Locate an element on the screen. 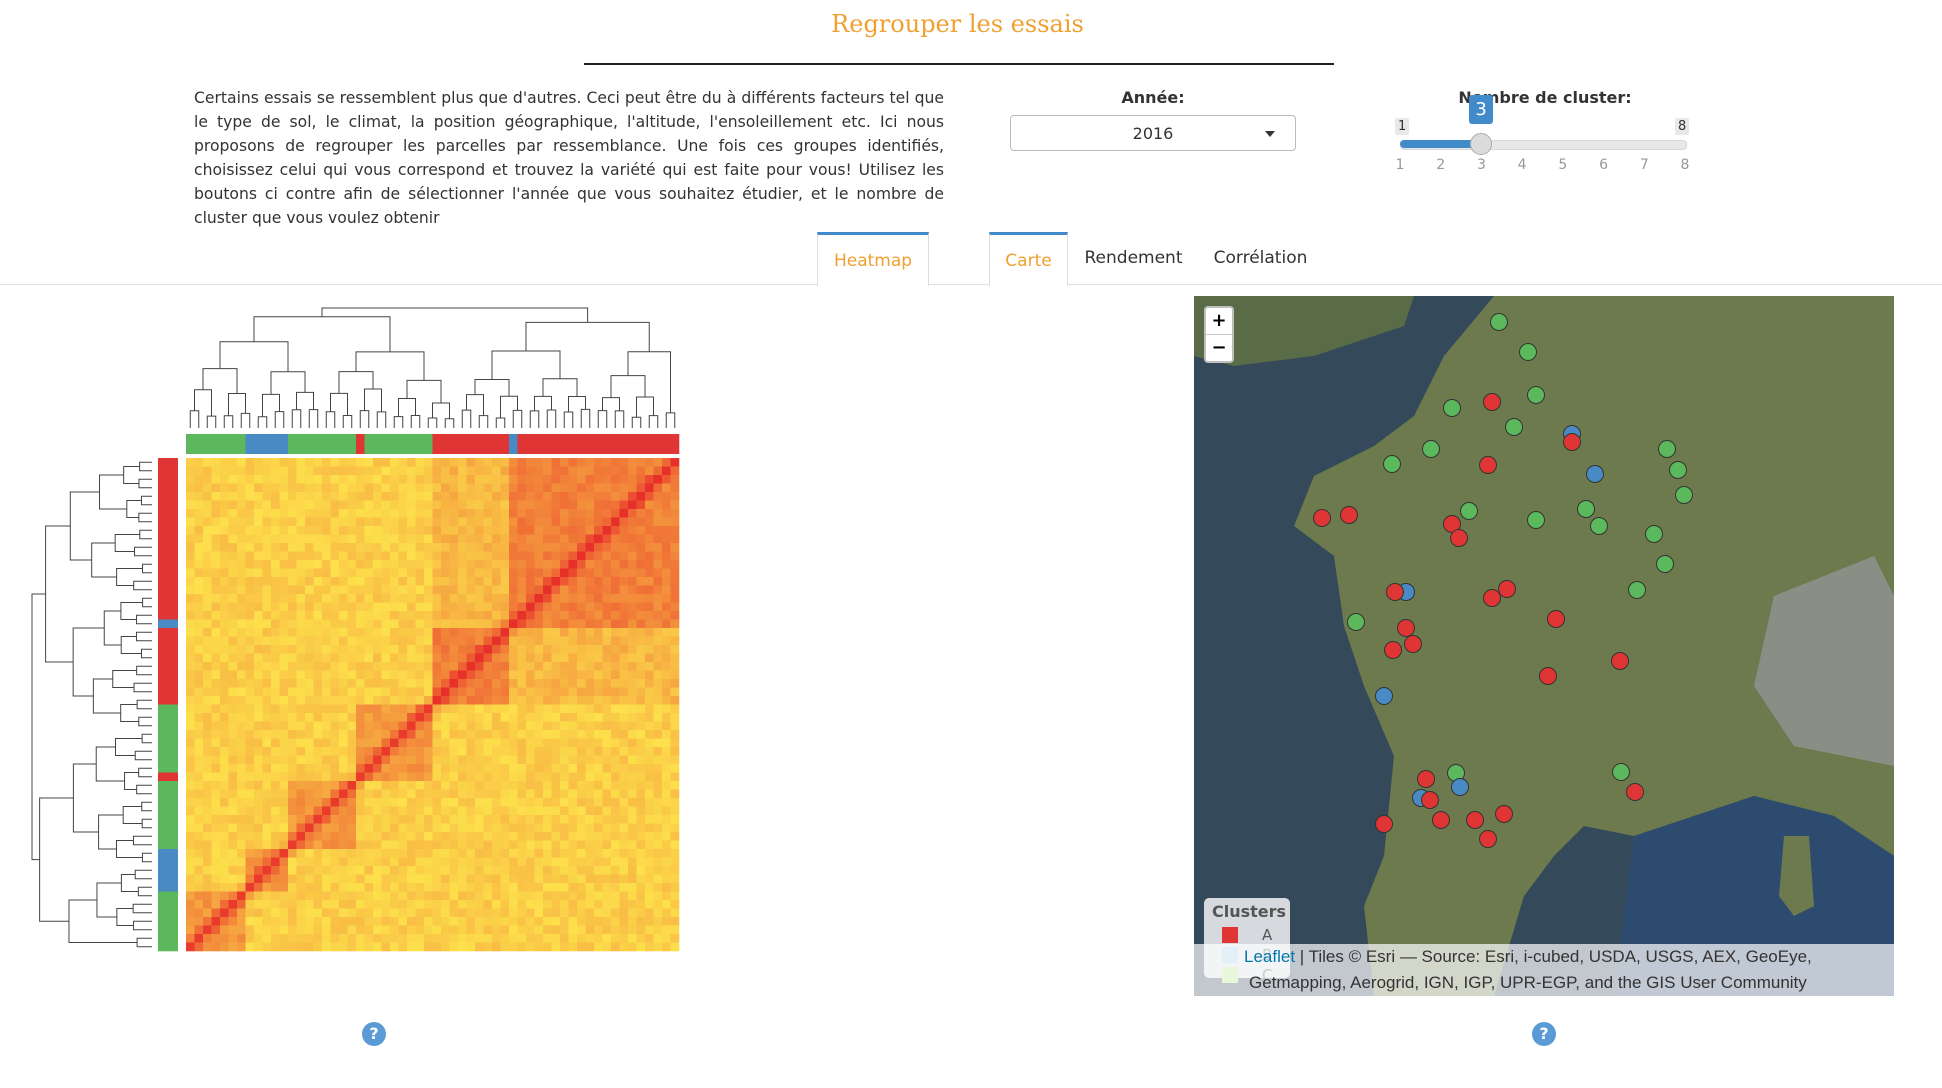  zoom-in-button: + is located at coordinates (1219, 321).